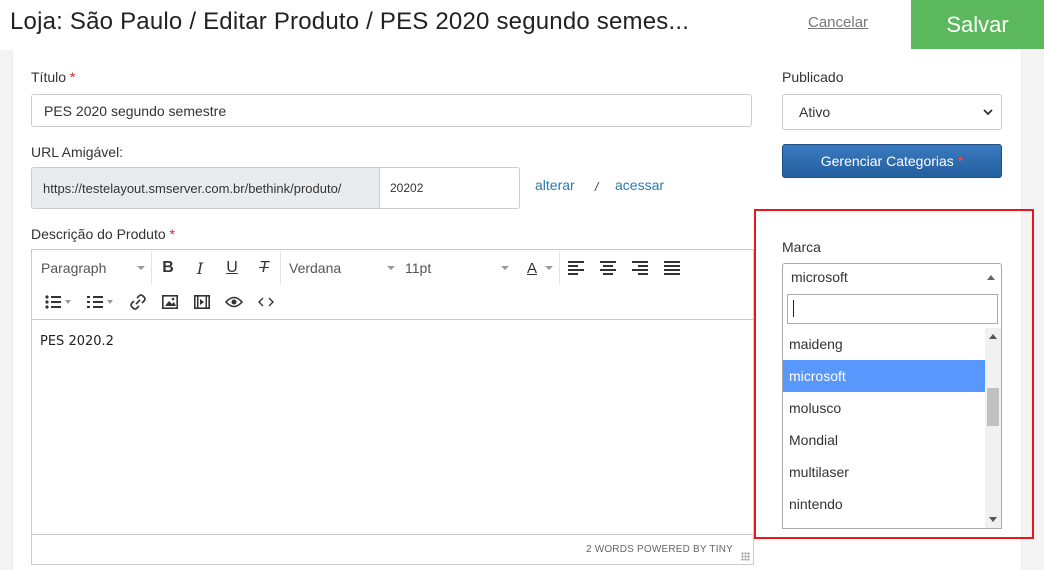 This screenshot has height=570, width=1044. I want to click on align-justify-button, so click(672, 268).